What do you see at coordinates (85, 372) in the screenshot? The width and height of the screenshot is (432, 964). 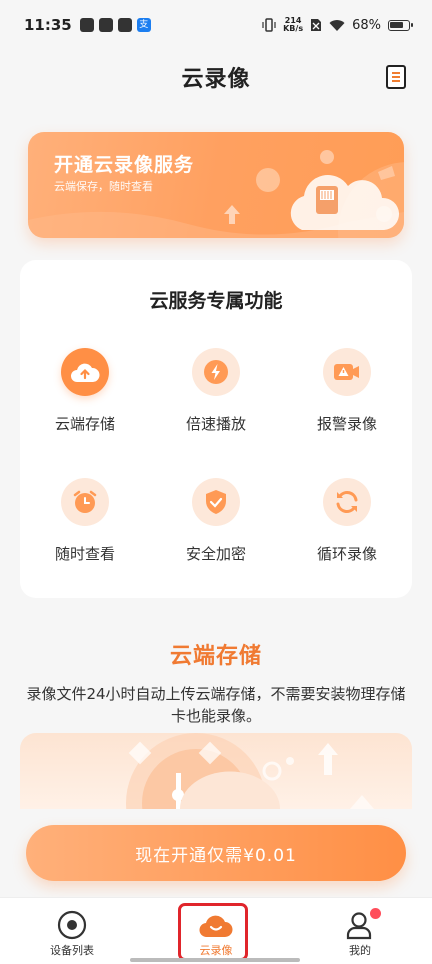 I see `cloud-upload-icon` at bounding box center [85, 372].